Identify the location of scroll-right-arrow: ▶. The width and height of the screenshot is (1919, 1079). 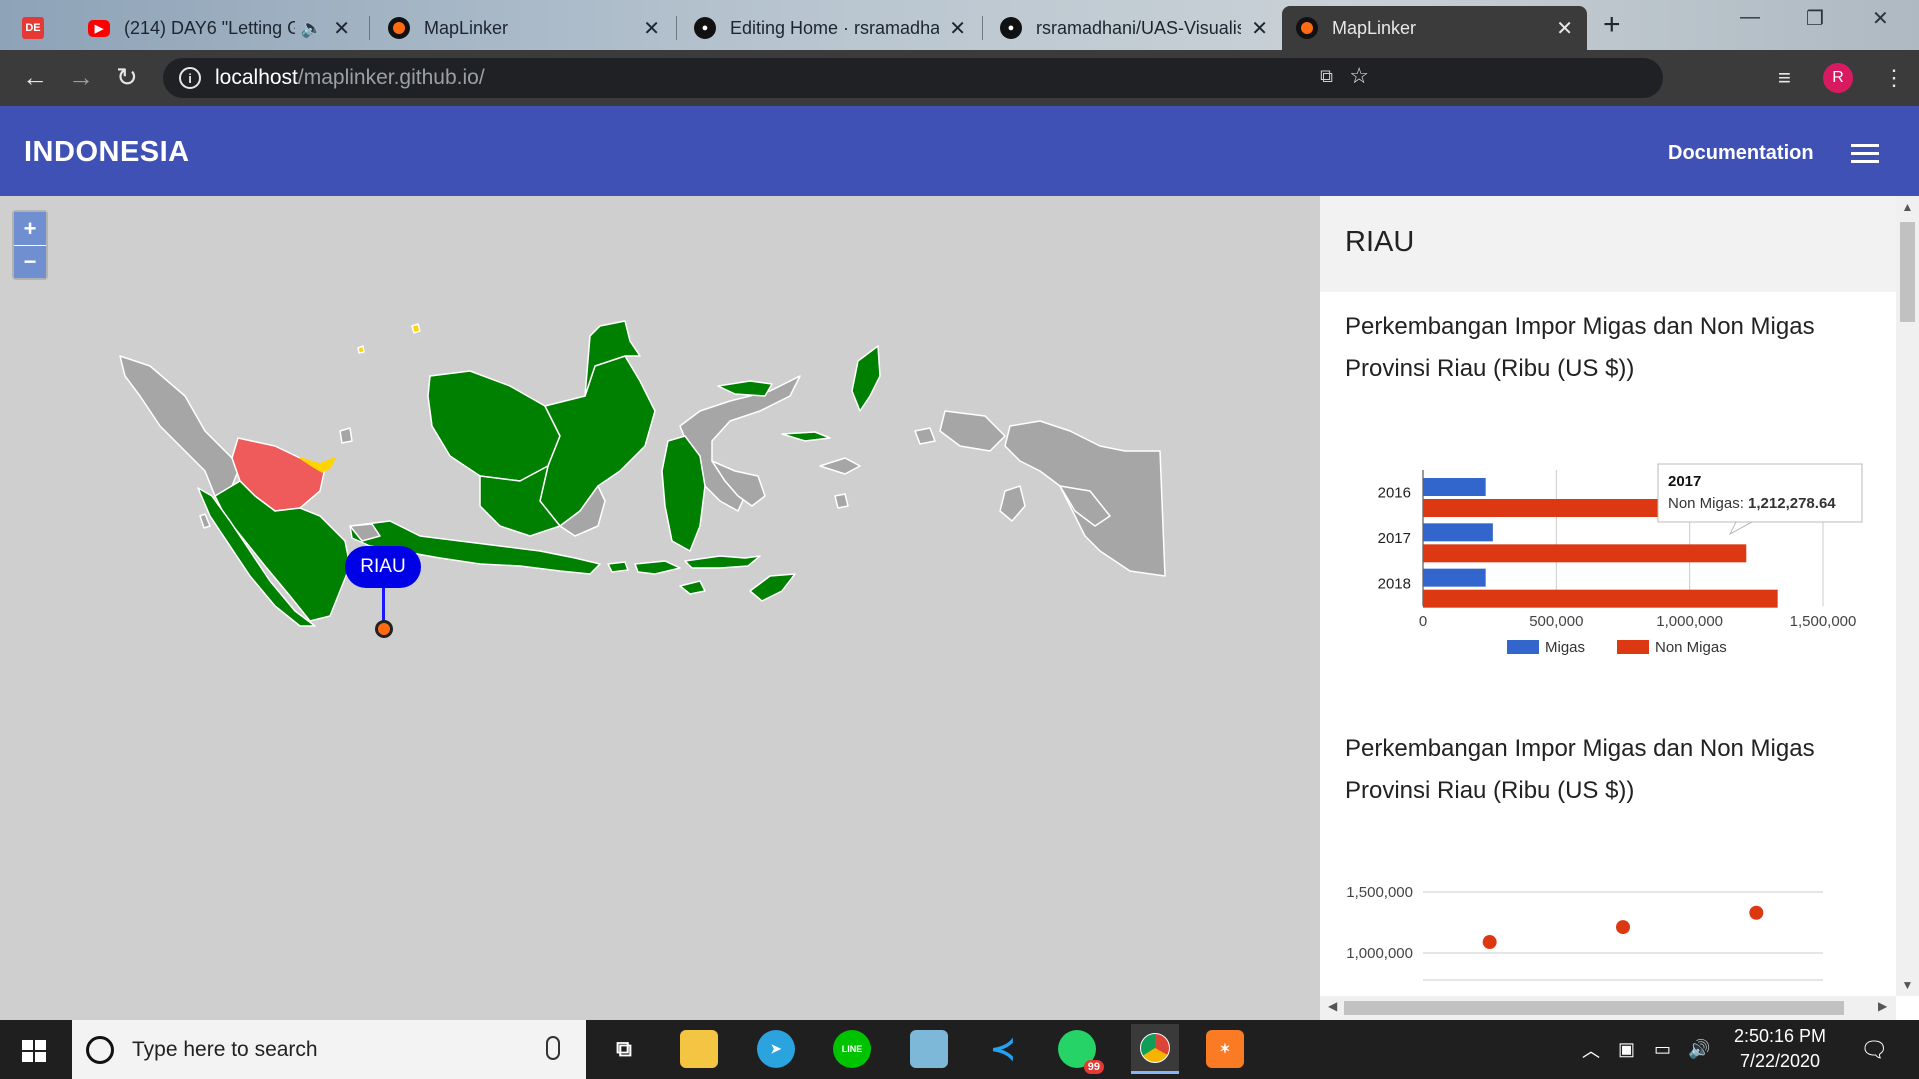
(1882, 1006).